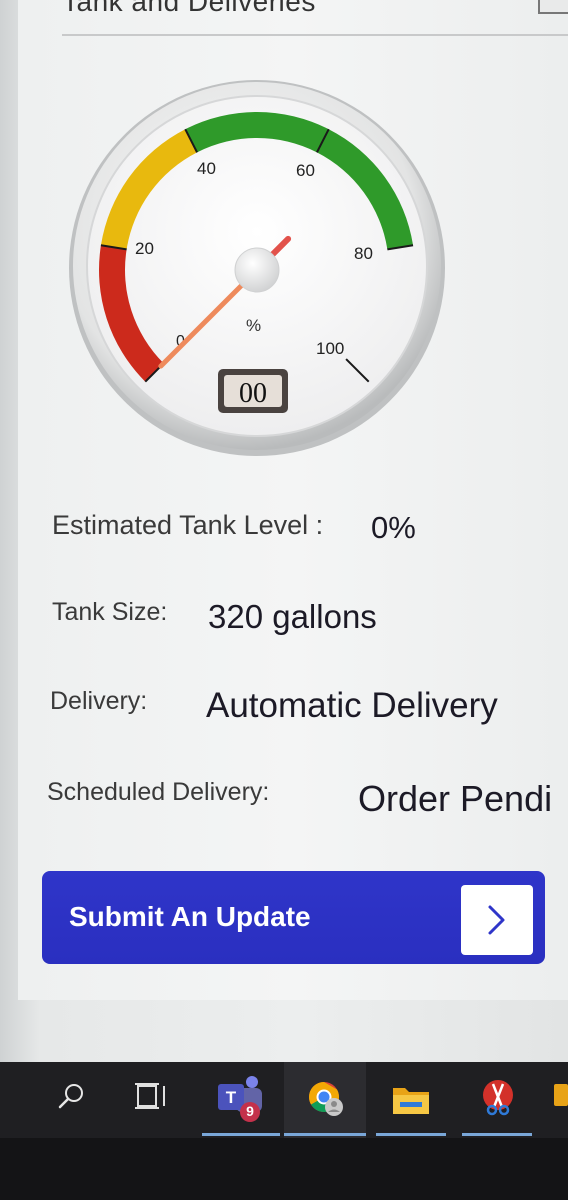  I want to click on taskbar-teams: T 9, so click(241, 1100).